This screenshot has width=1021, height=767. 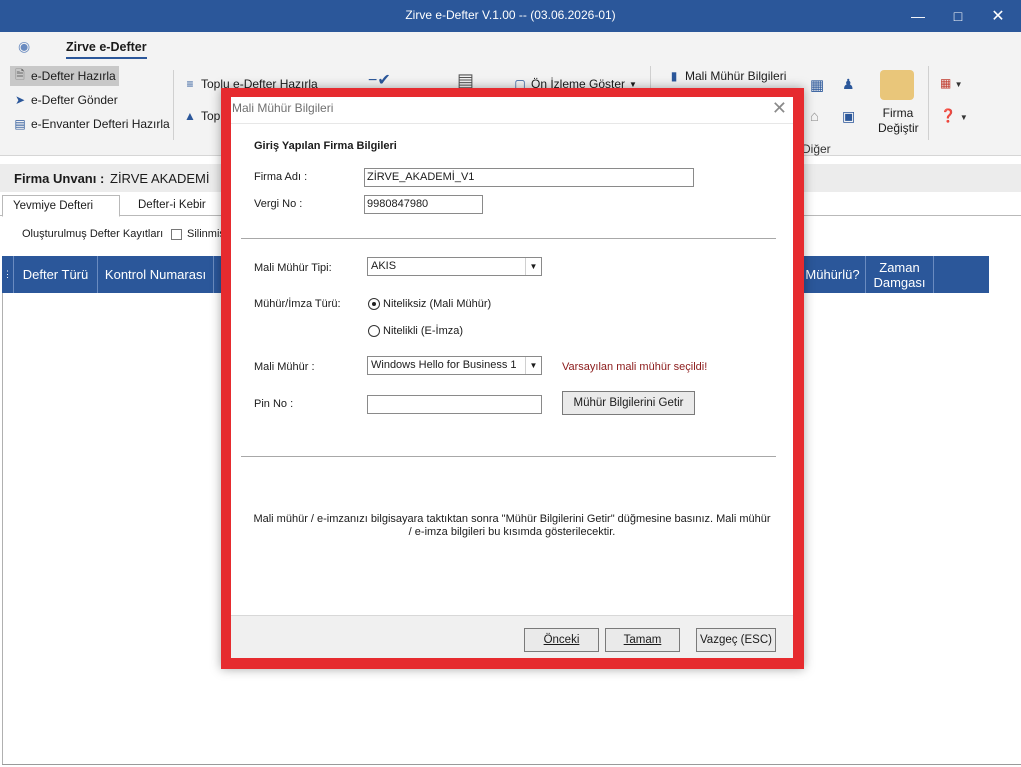 What do you see at coordinates (454, 266) in the screenshot?
I see `muhur-tipi-select: AKIS ▼` at bounding box center [454, 266].